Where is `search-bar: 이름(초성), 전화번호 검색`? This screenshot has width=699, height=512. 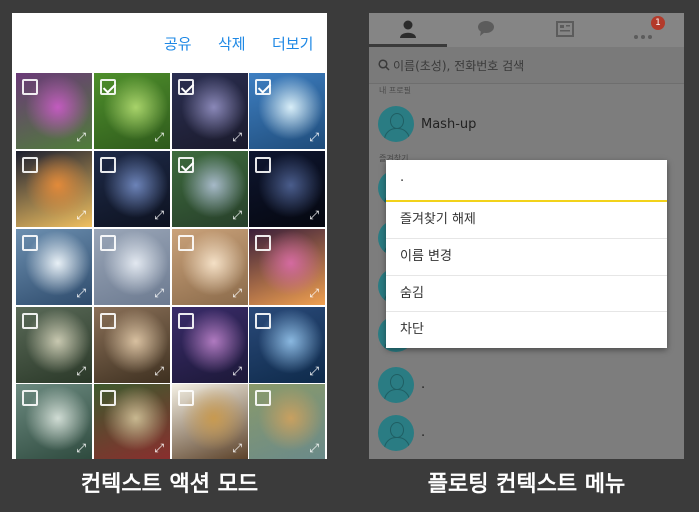 search-bar: 이름(초성), 전화번호 검색 is located at coordinates (526, 65).